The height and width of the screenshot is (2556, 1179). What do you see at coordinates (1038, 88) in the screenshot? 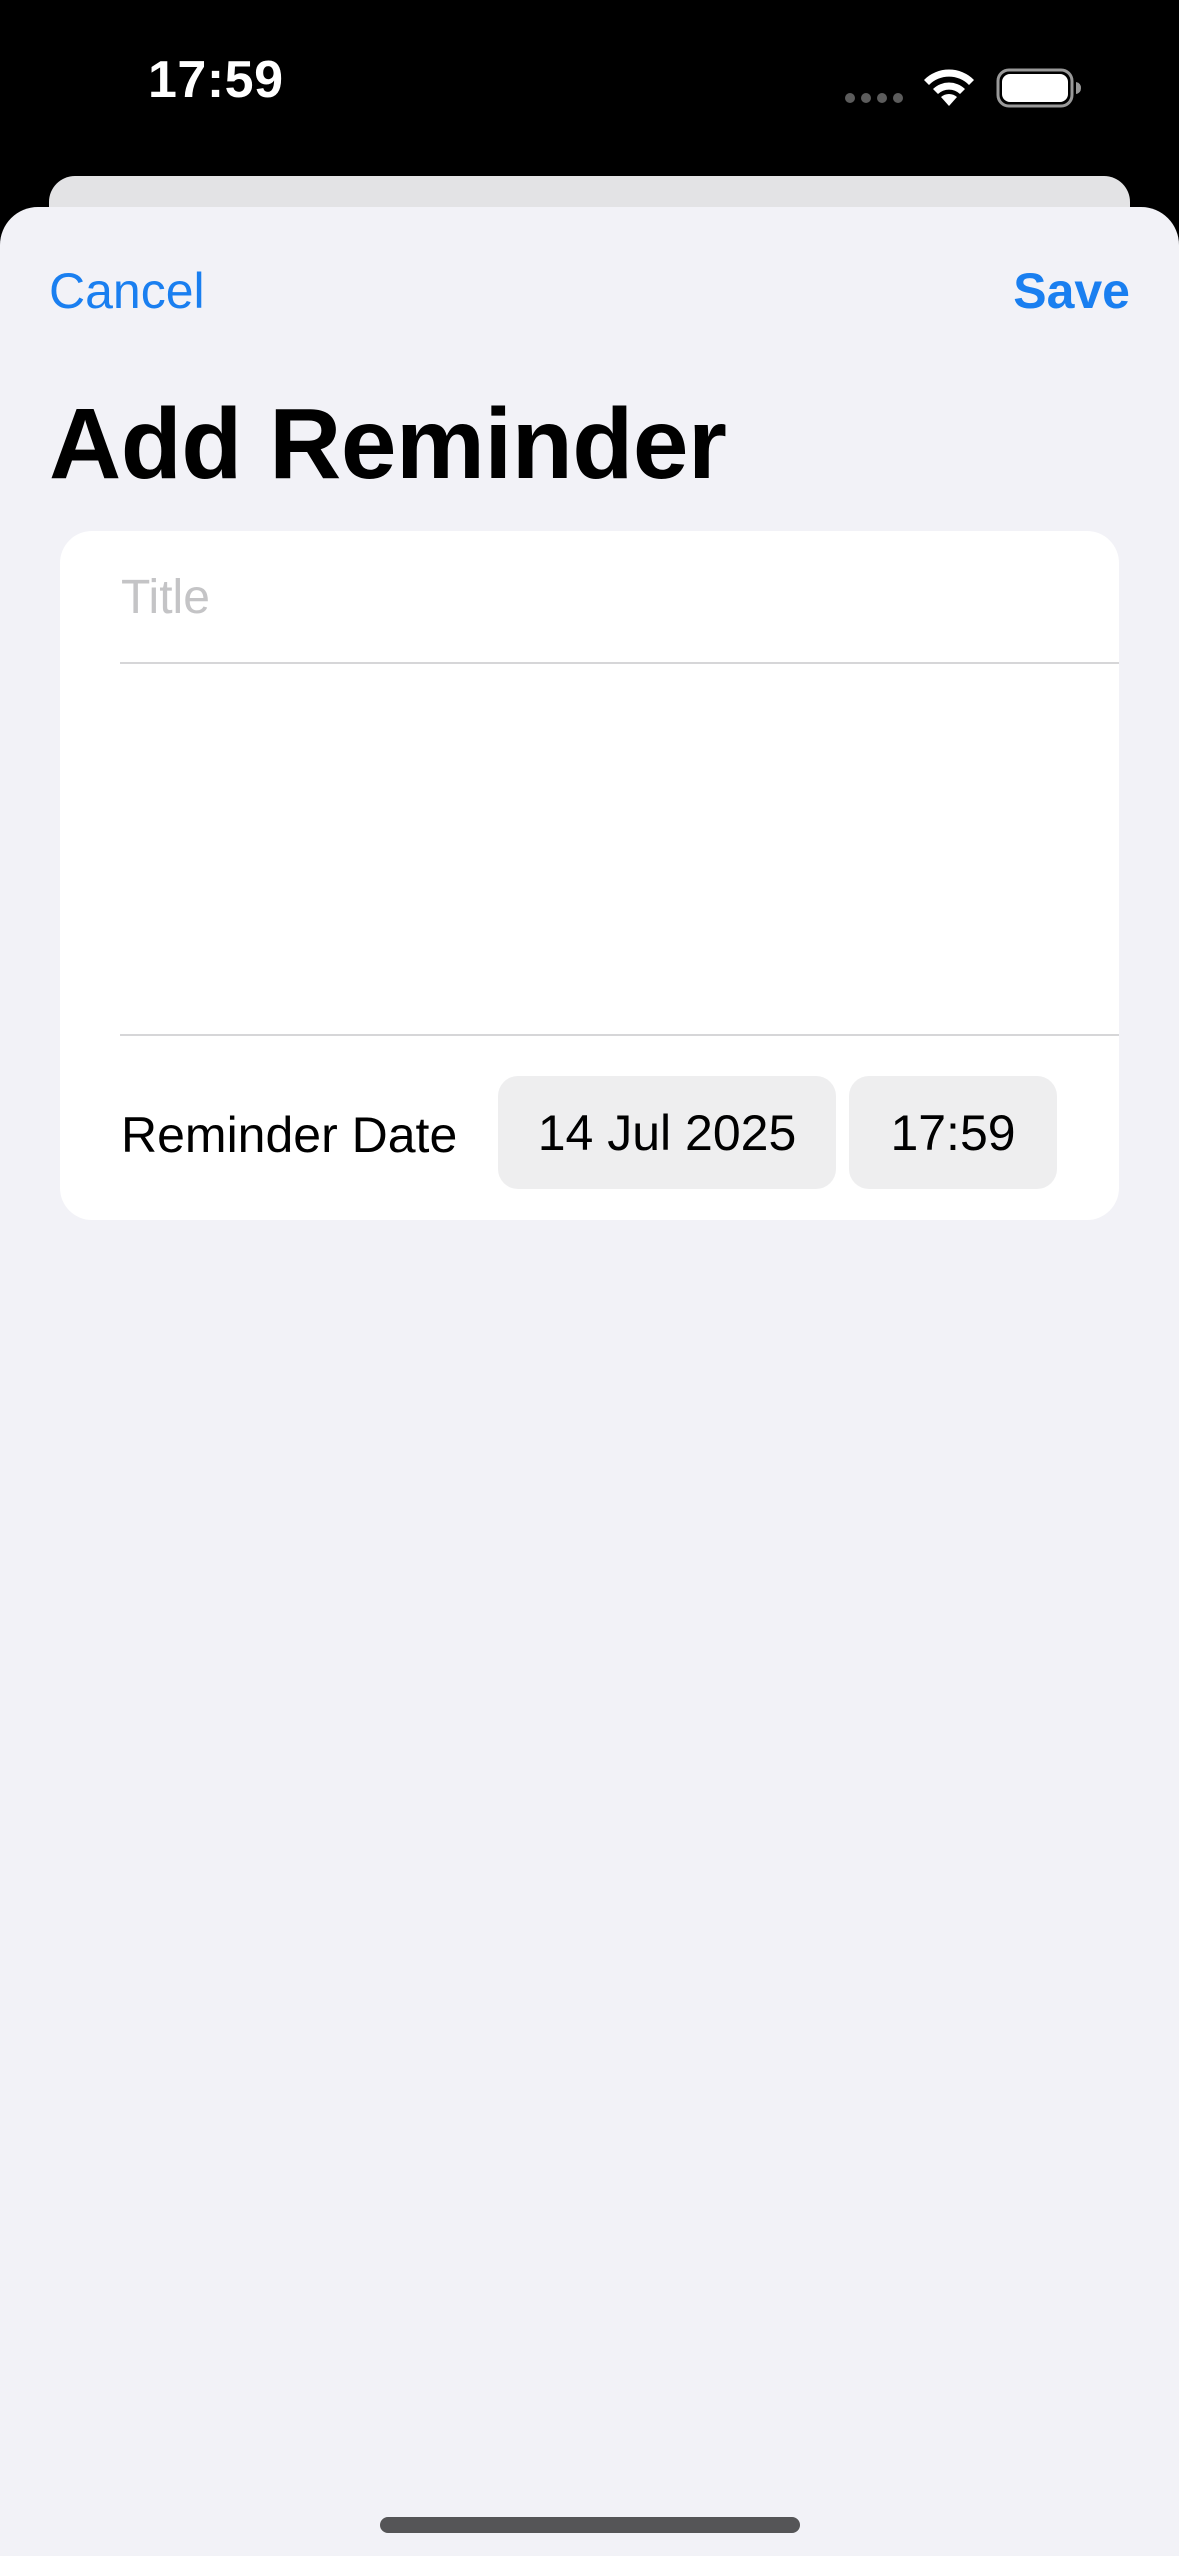
I see `battery-icon` at bounding box center [1038, 88].